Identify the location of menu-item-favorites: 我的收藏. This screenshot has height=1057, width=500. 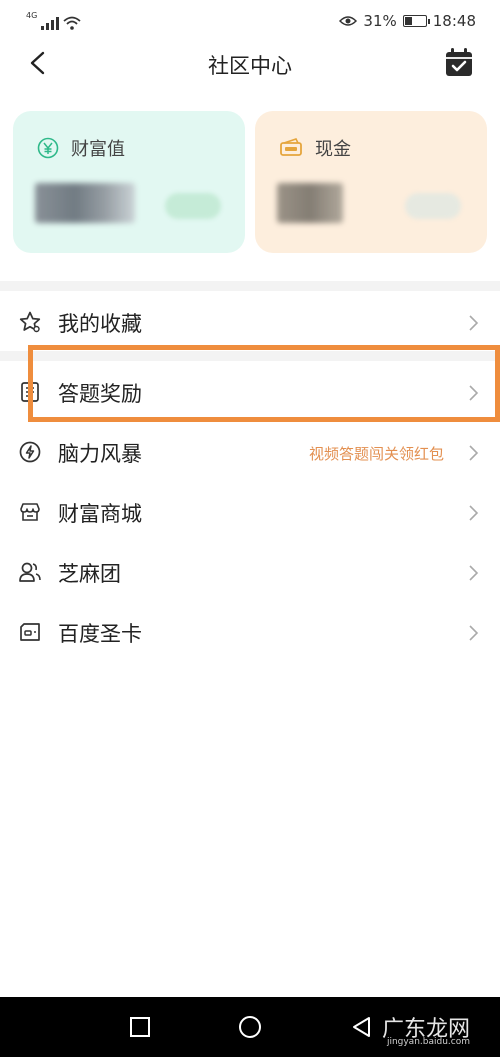
(250, 323).